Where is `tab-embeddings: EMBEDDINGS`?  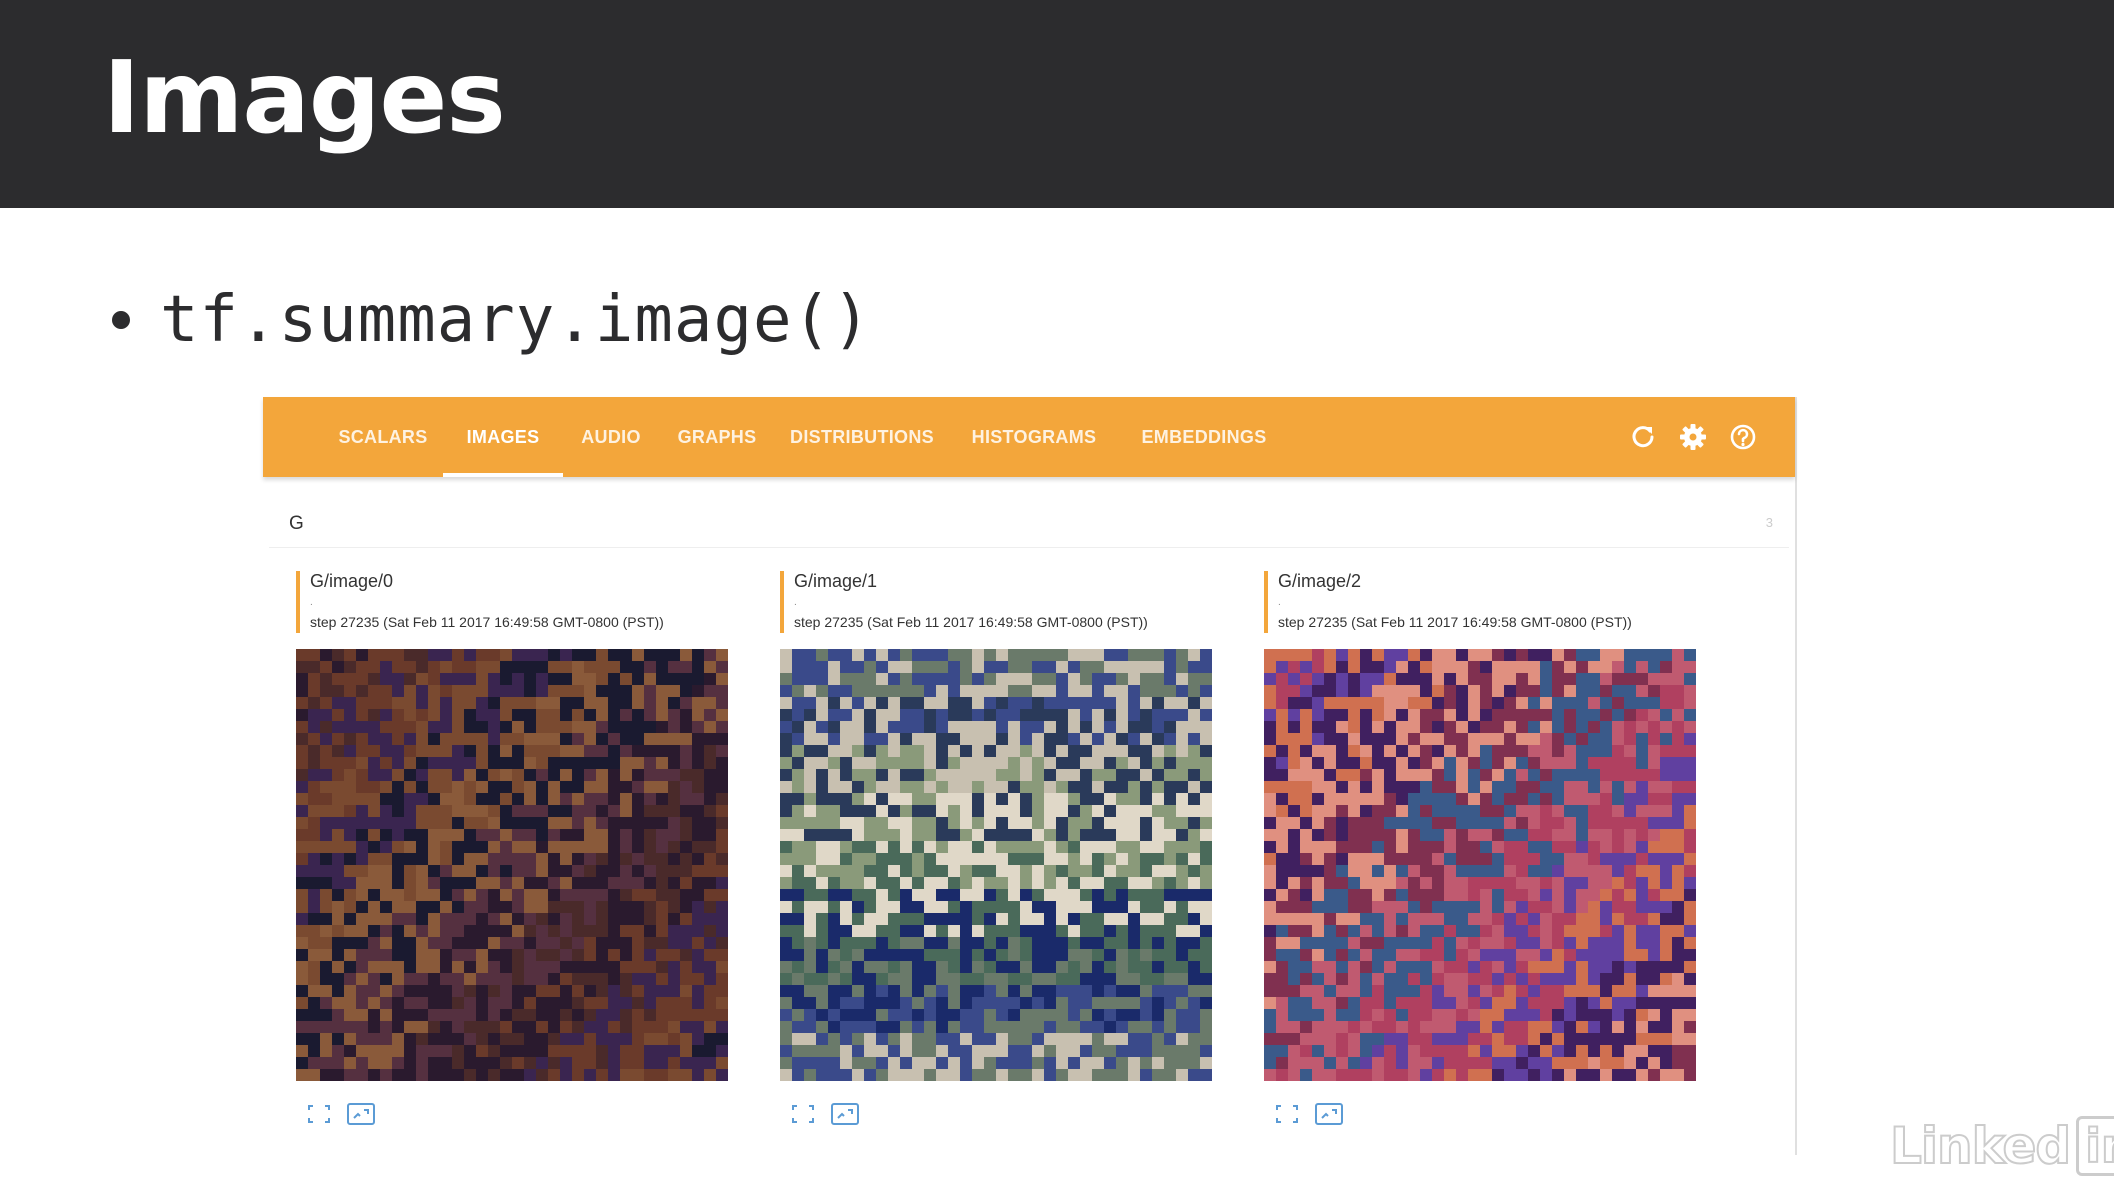
tab-embeddings: EMBEDDINGS is located at coordinates (1204, 437).